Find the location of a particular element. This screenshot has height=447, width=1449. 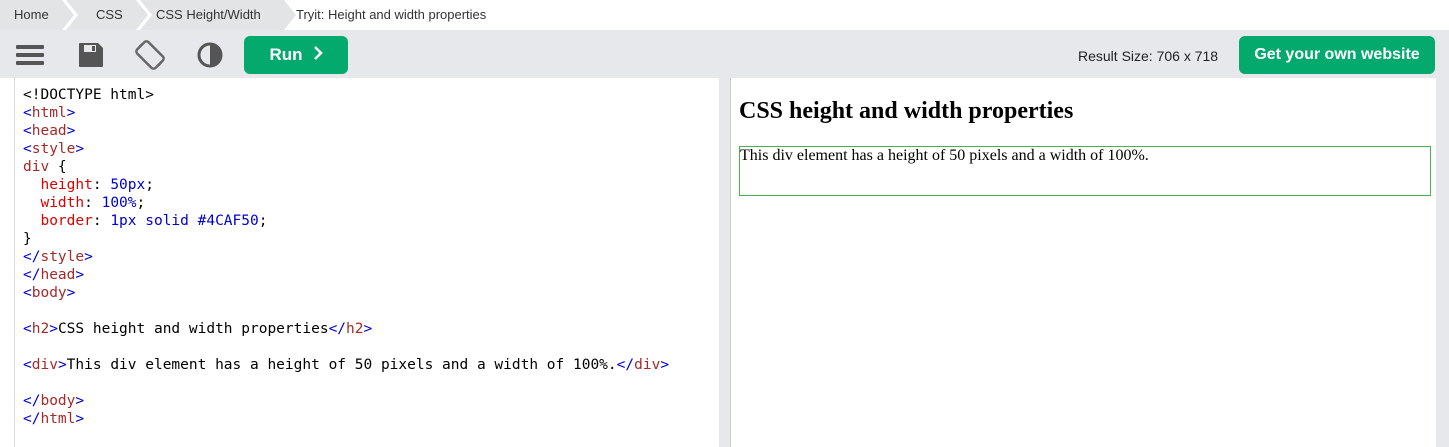

code-line: <!DOCTYPE html> is located at coordinates (88, 95).